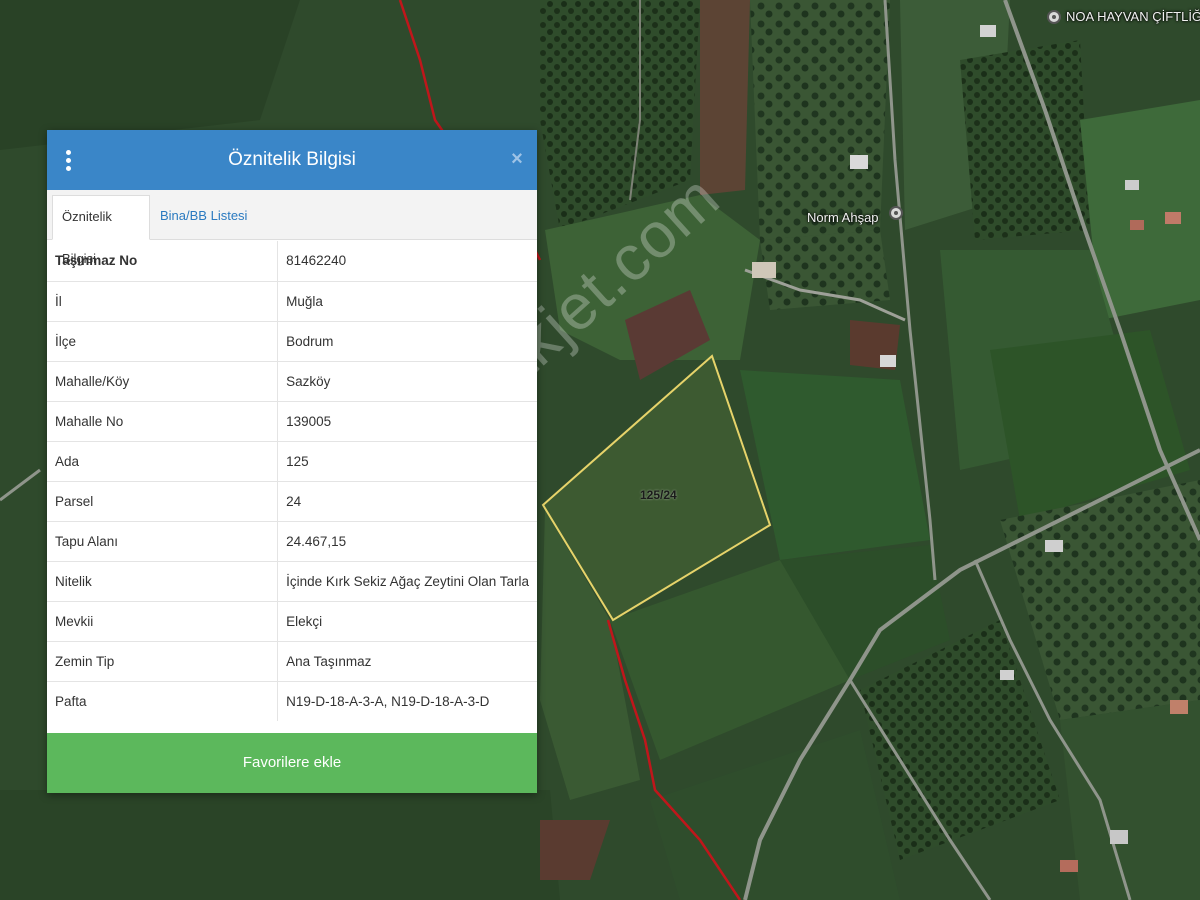  What do you see at coordinates (203, 217) in the screenshot?
I see `tab-building-list: Bina/BB Listesi` at bounding box center [203, 217].